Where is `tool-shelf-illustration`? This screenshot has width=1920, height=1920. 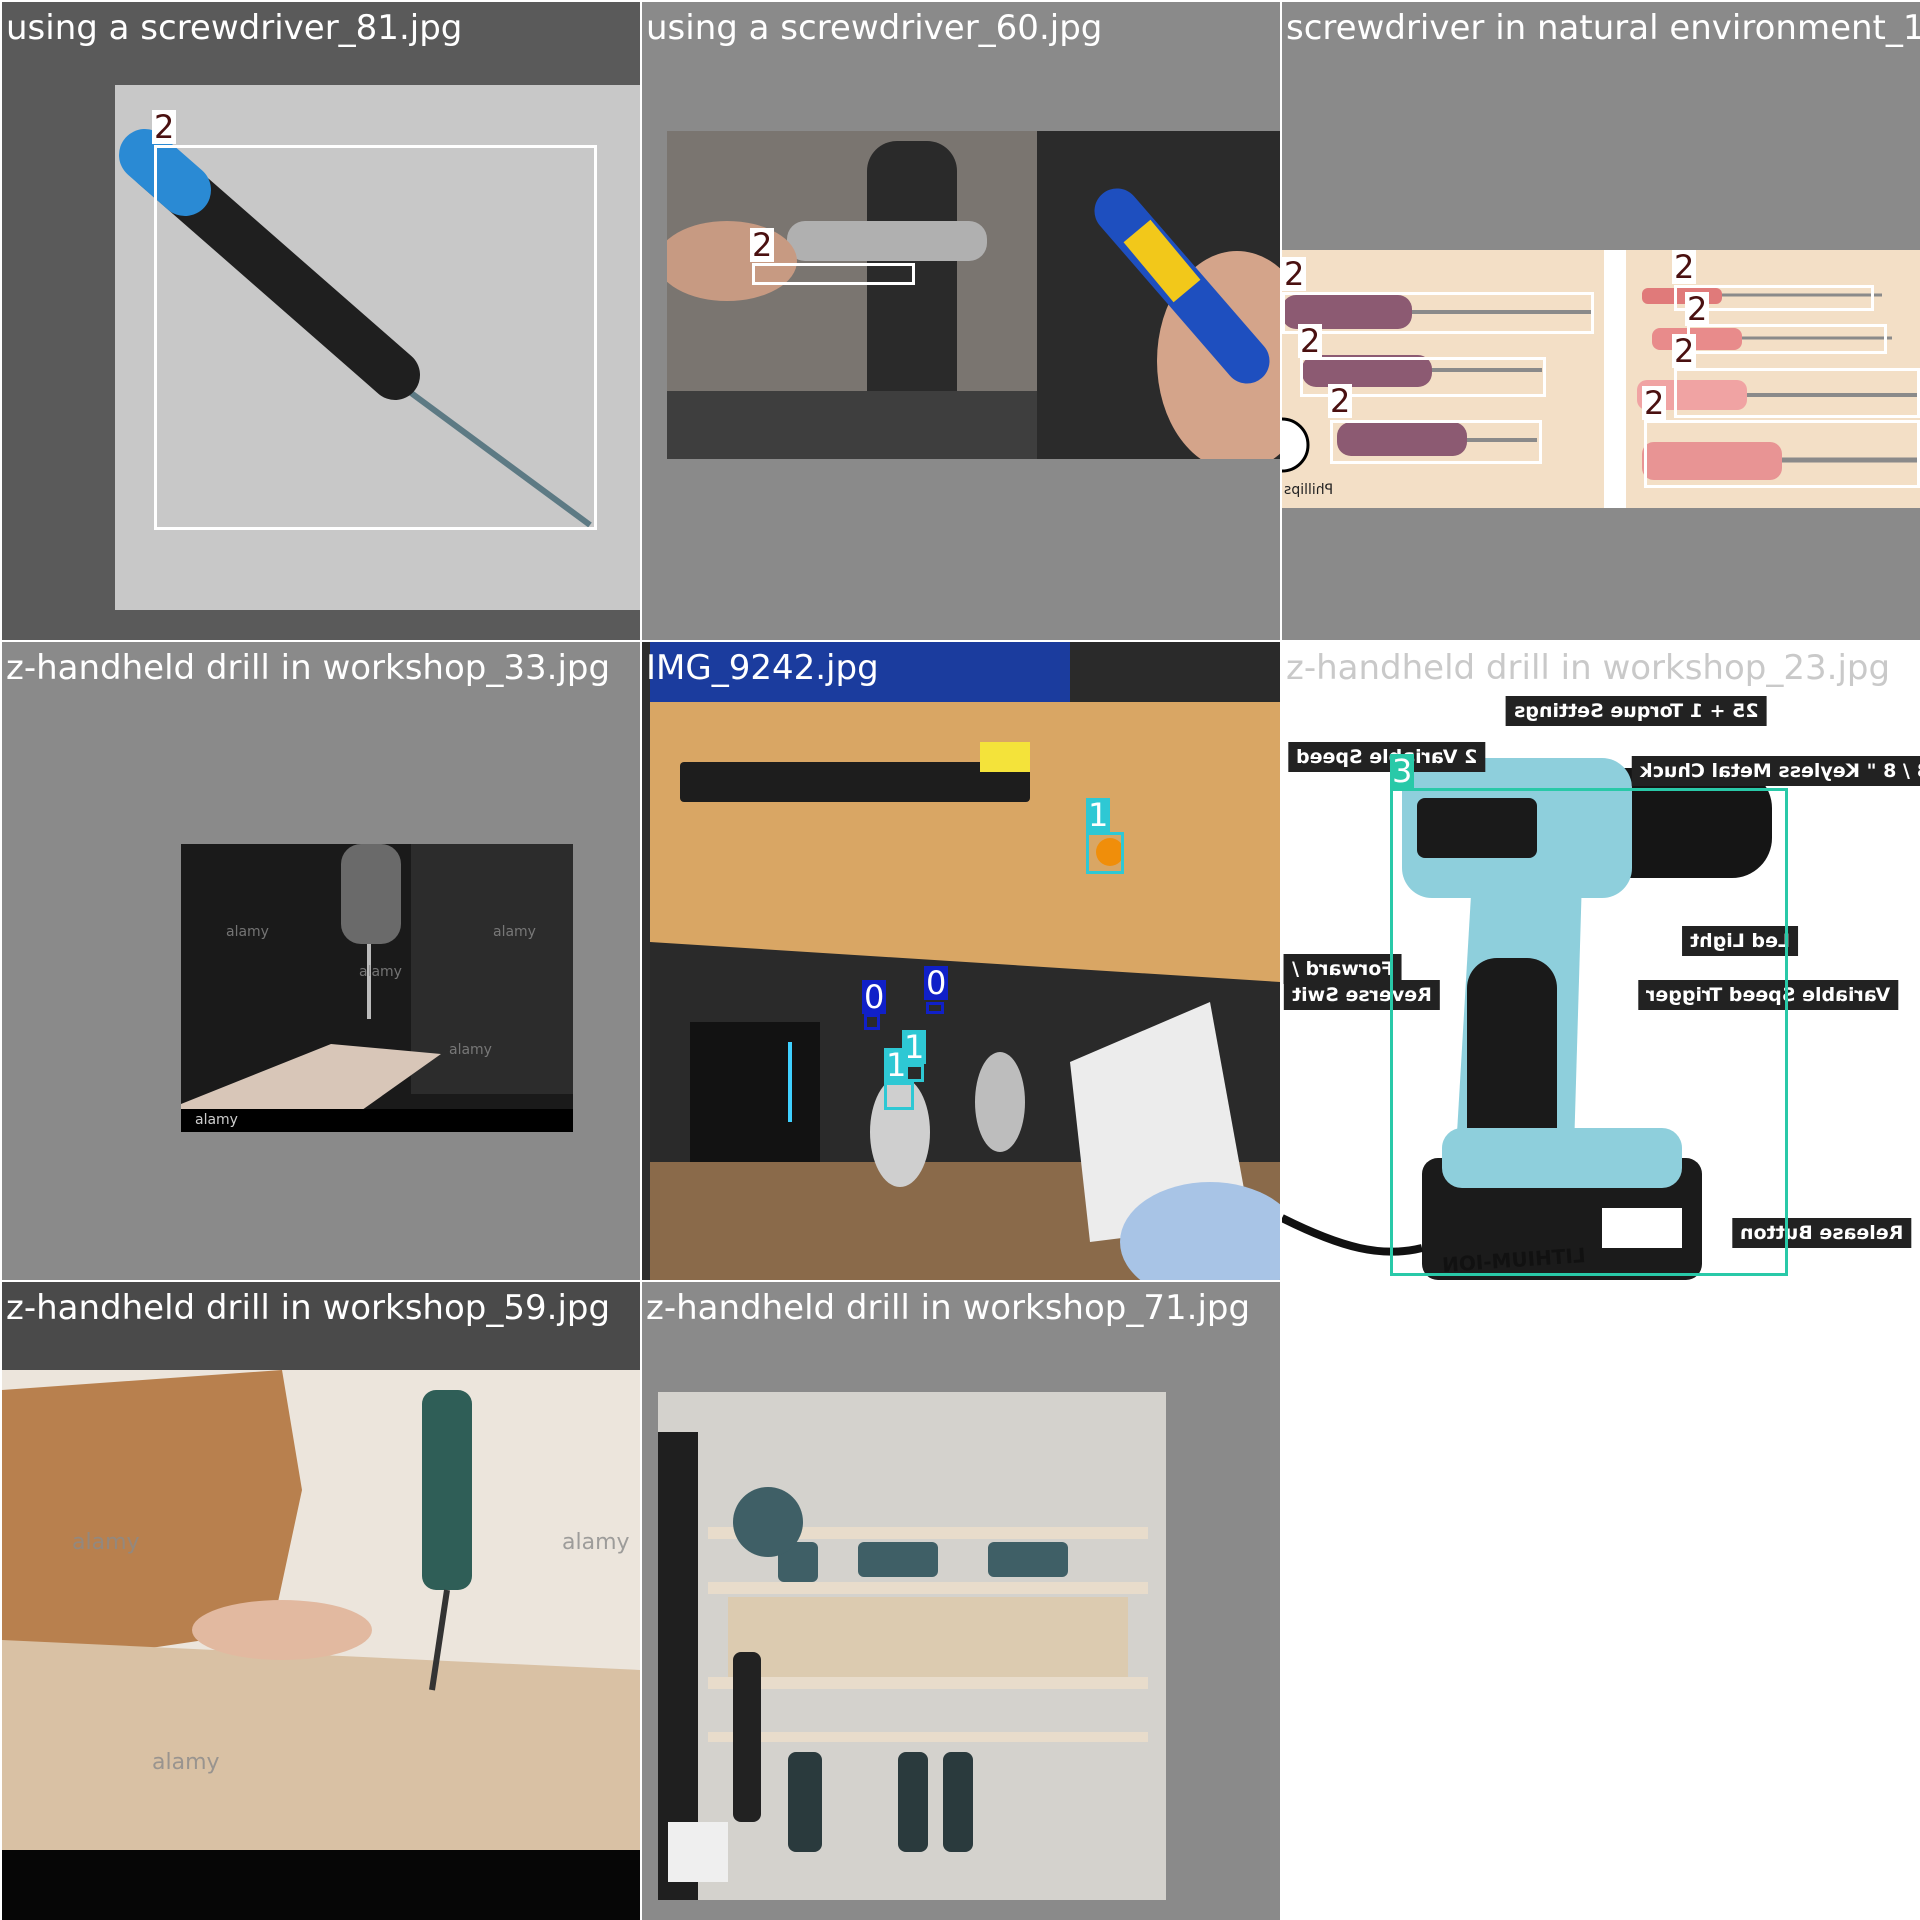 tool-shelf-illustration is located at coordinates (912, 1646).